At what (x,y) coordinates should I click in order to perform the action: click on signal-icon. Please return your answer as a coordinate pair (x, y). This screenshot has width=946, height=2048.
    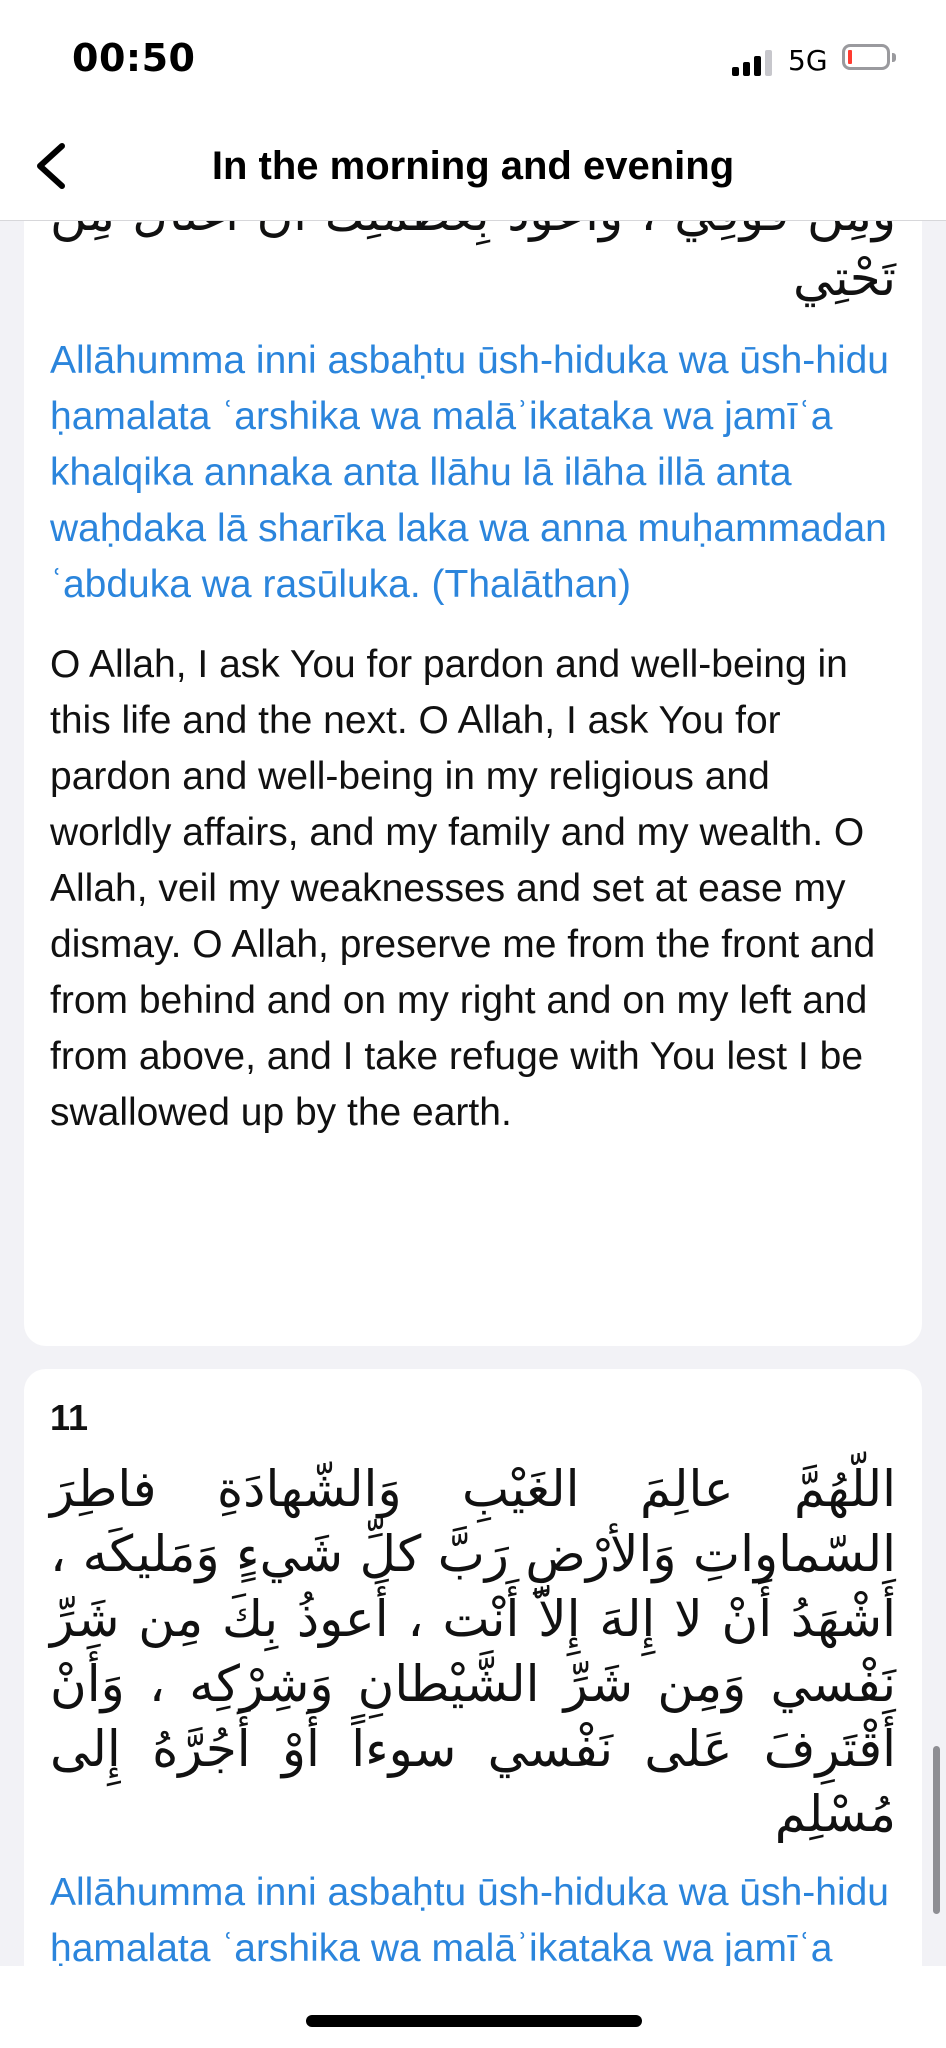
    Looking at the image, I should click on (753, 62).